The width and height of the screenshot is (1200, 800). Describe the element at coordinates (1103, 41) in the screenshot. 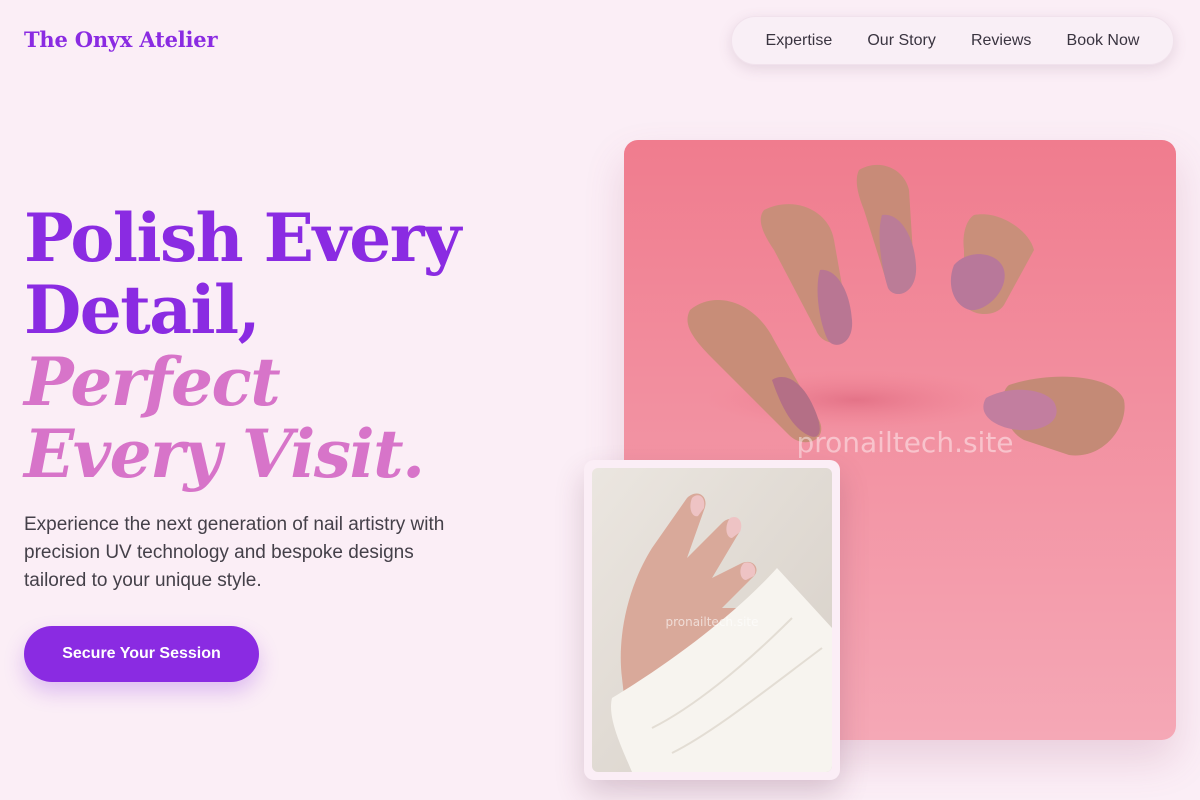

I see `nav-link-book-now: Book Now` at that location.